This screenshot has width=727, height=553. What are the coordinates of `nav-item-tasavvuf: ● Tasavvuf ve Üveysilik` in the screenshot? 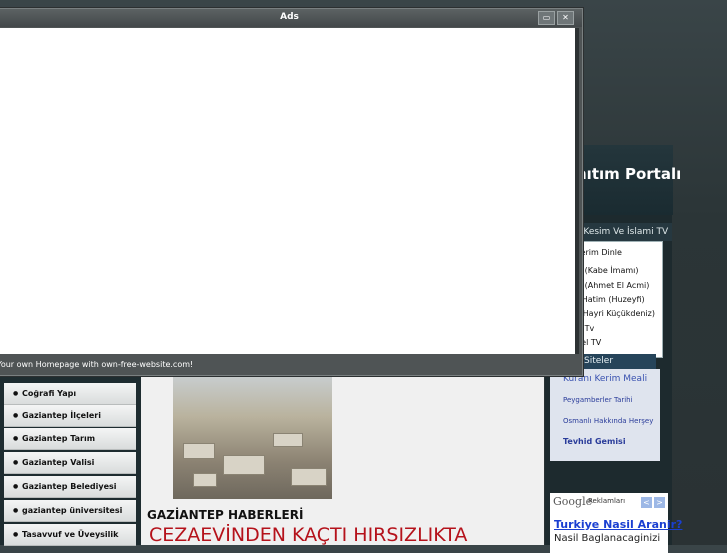 It's located at (70, 535).